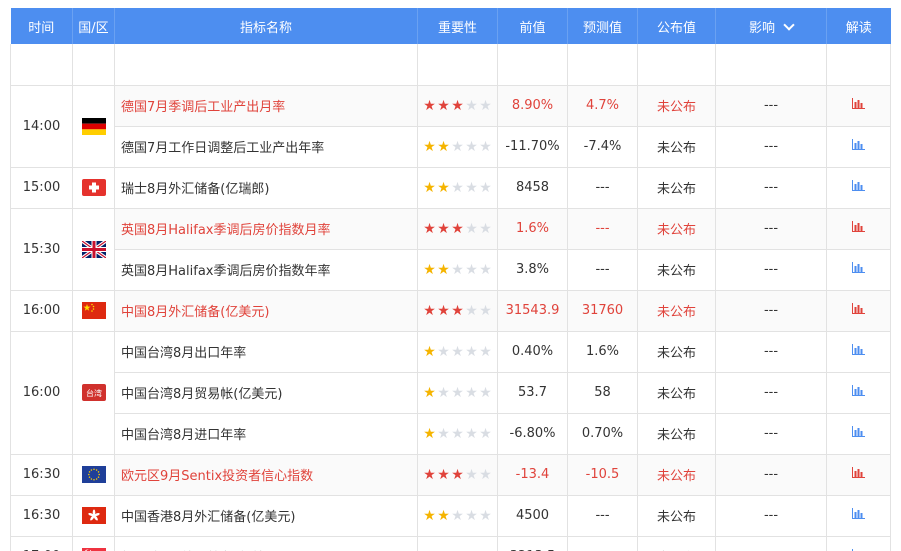 The height and width of the screenshot is (551, 901). I want to click on header-analysis: 解读, so click(858, 28).